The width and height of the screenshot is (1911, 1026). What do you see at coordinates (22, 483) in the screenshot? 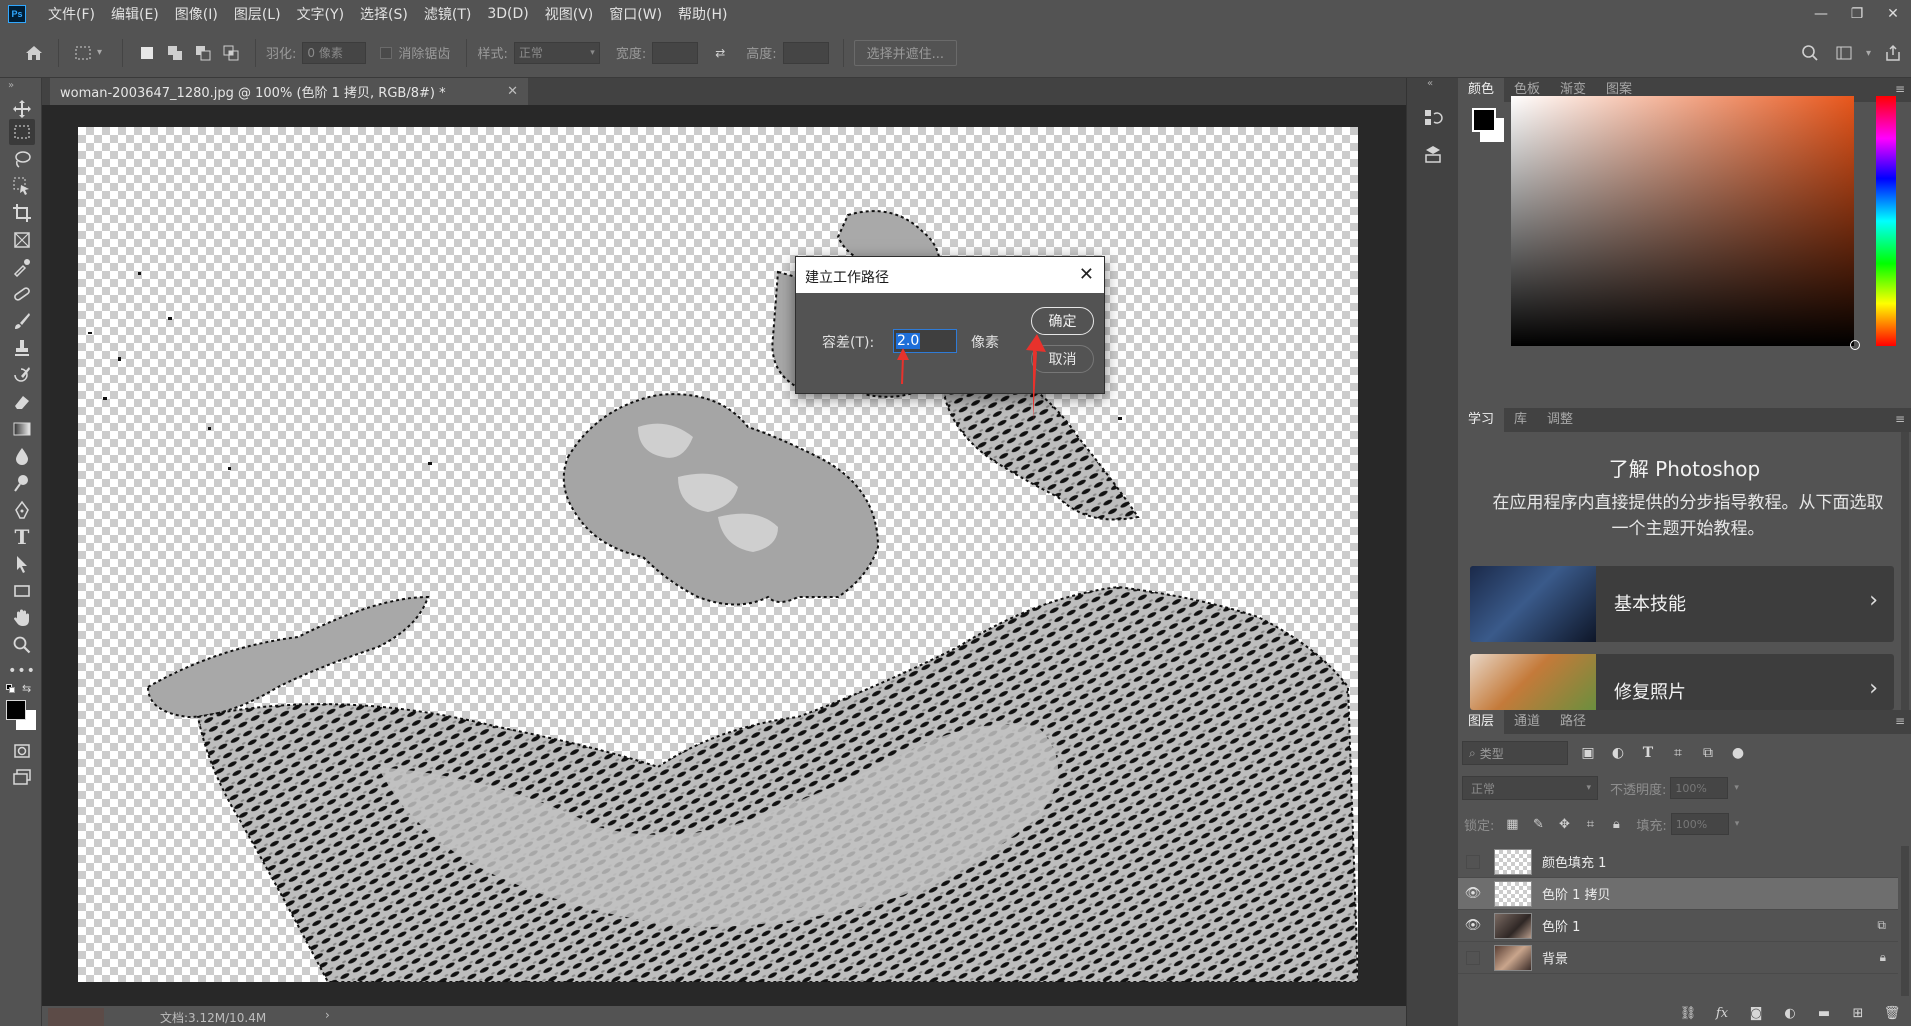
I see `dodge-tool-icon` at bounding box center [22, 483].